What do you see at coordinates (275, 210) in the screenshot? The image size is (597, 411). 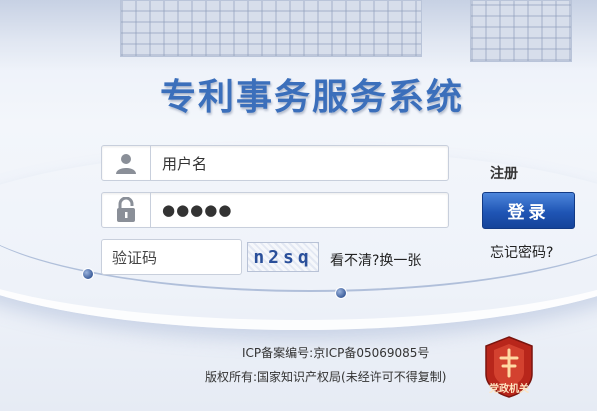 I see `password-field: ●●●●●` at bounding box center [275, 210].